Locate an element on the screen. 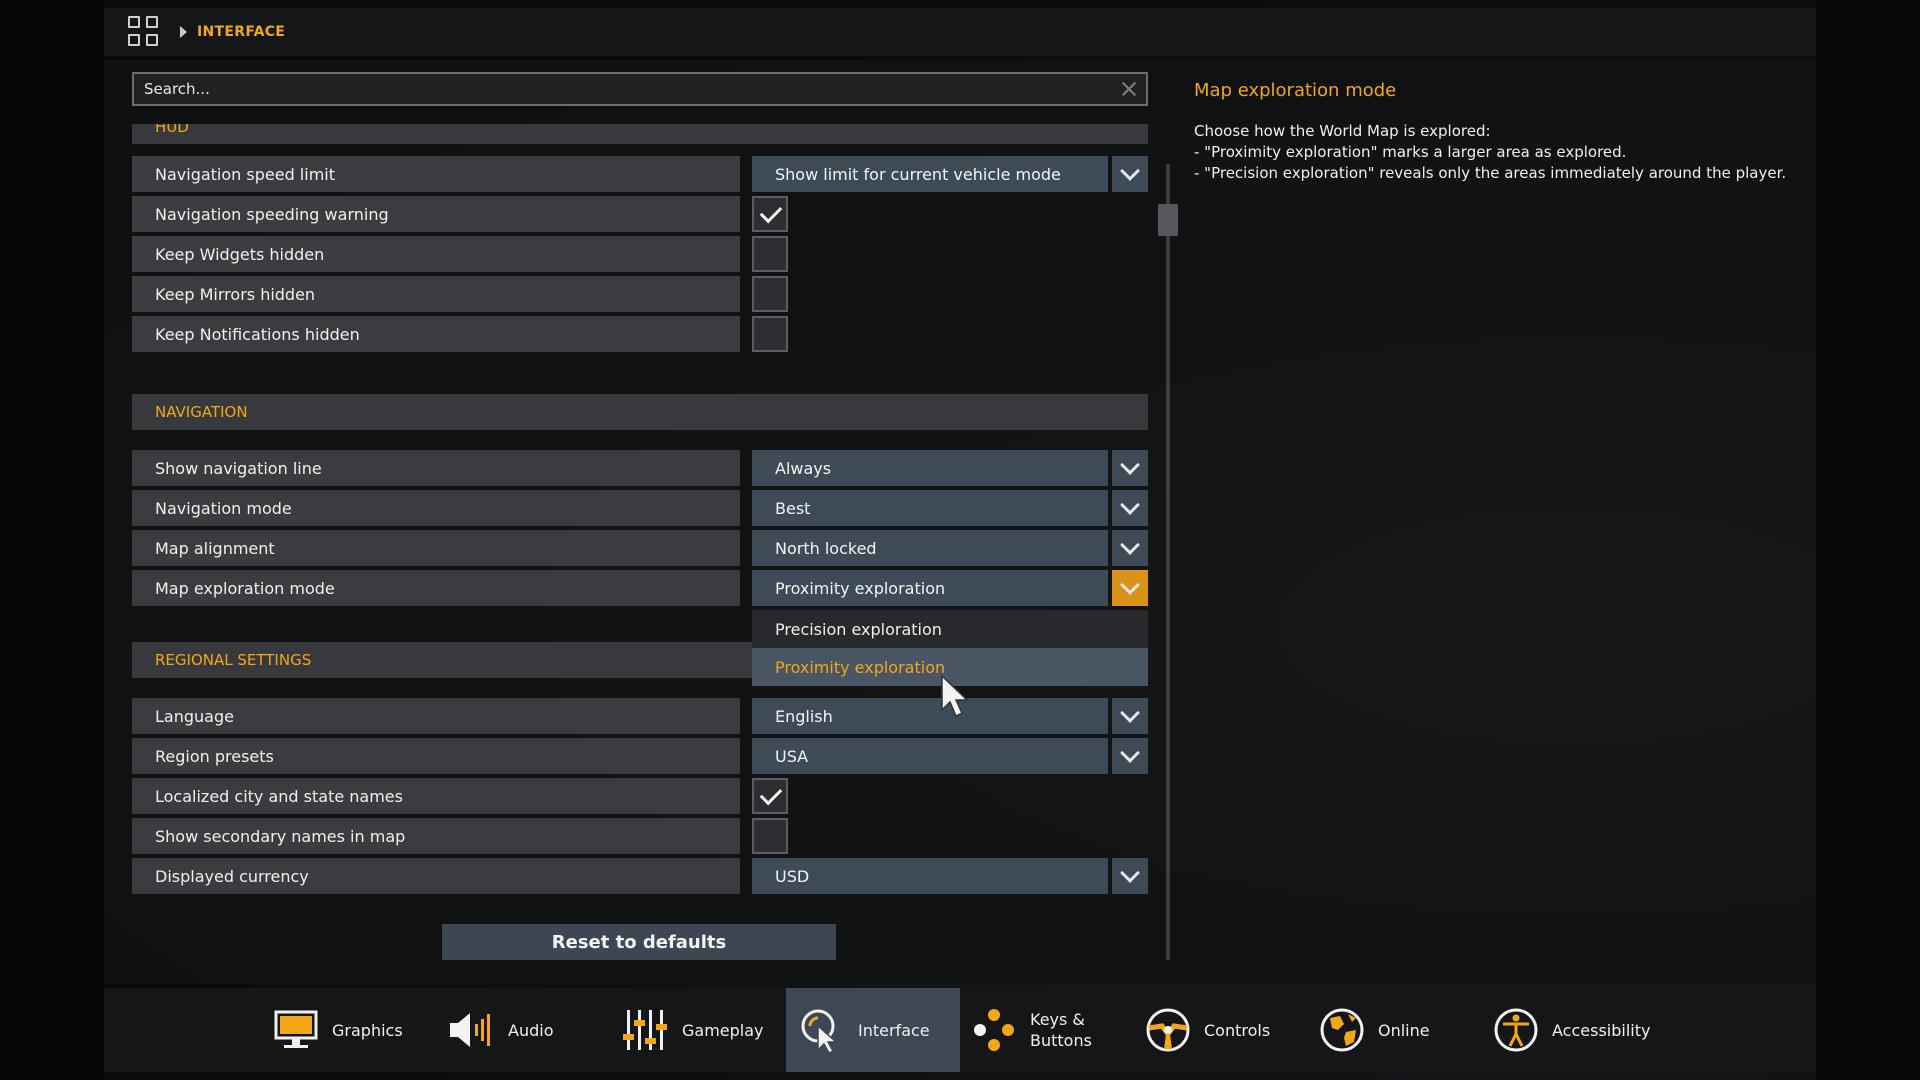 Image resolution: width=1920 pixels, height=1080 pixels. dropdown-navigation-mode: Best is located at coordinates (930, 508).